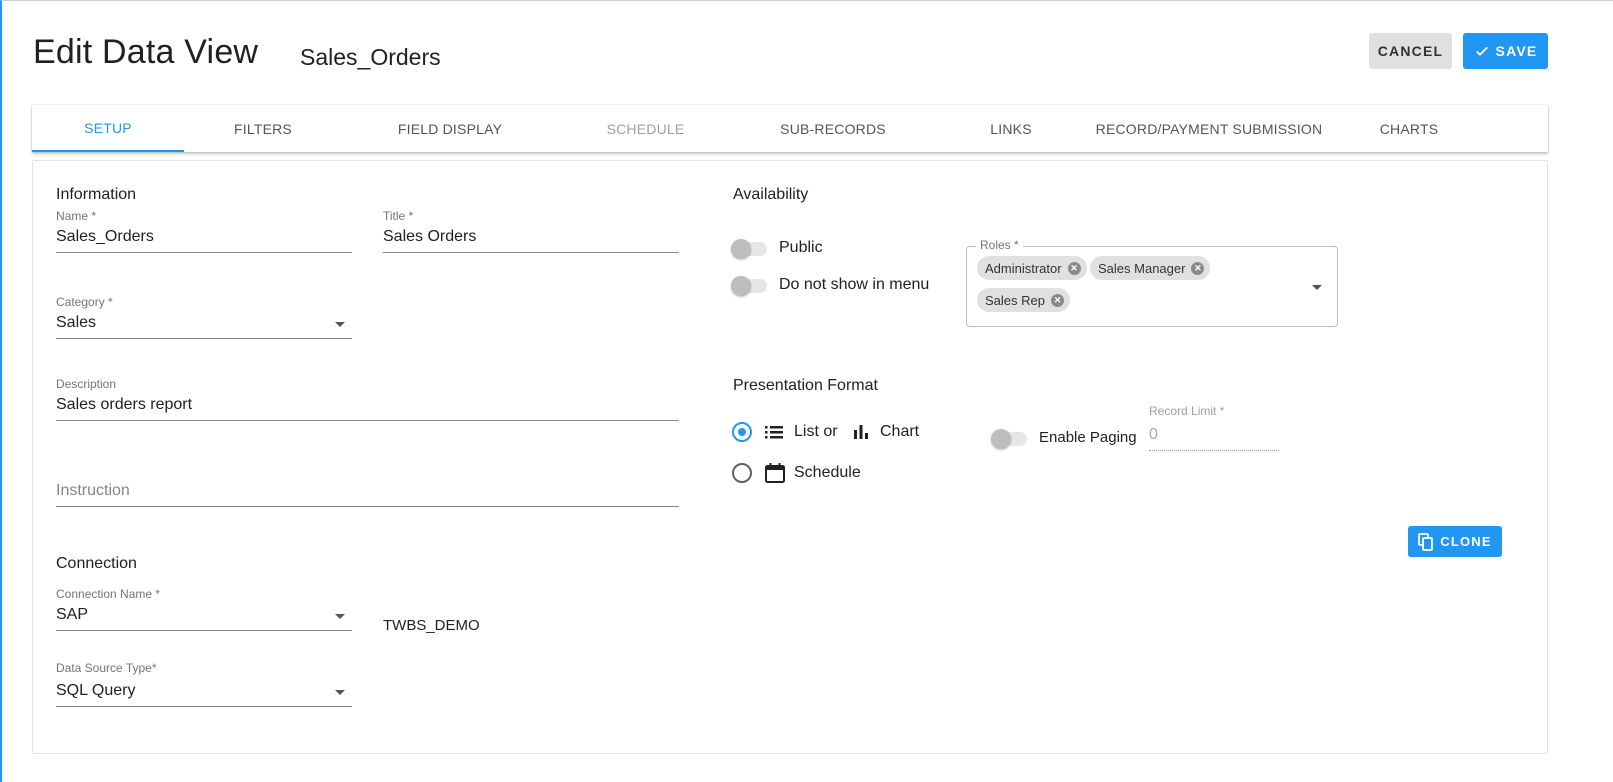  Describe the element at coordinates (204, 618) in the screenshot. I see `connection-name-select: SAP` at that location.